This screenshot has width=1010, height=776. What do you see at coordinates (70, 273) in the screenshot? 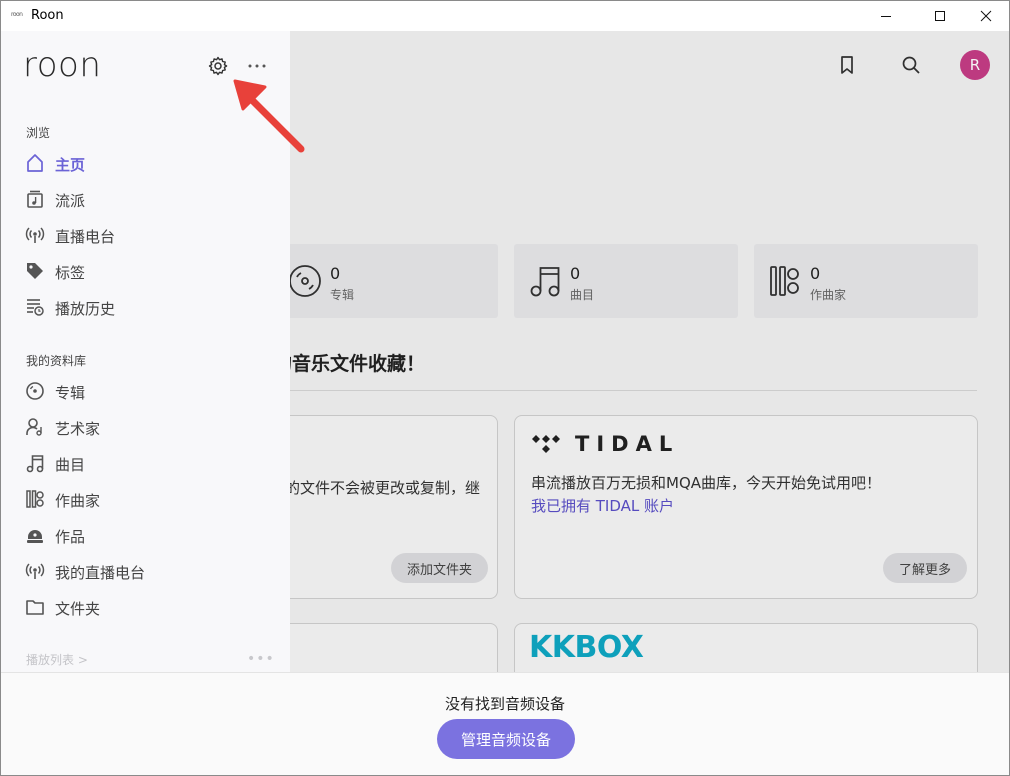
I see `sidebar-item-label: 标签` at bounding box center [70, 273].